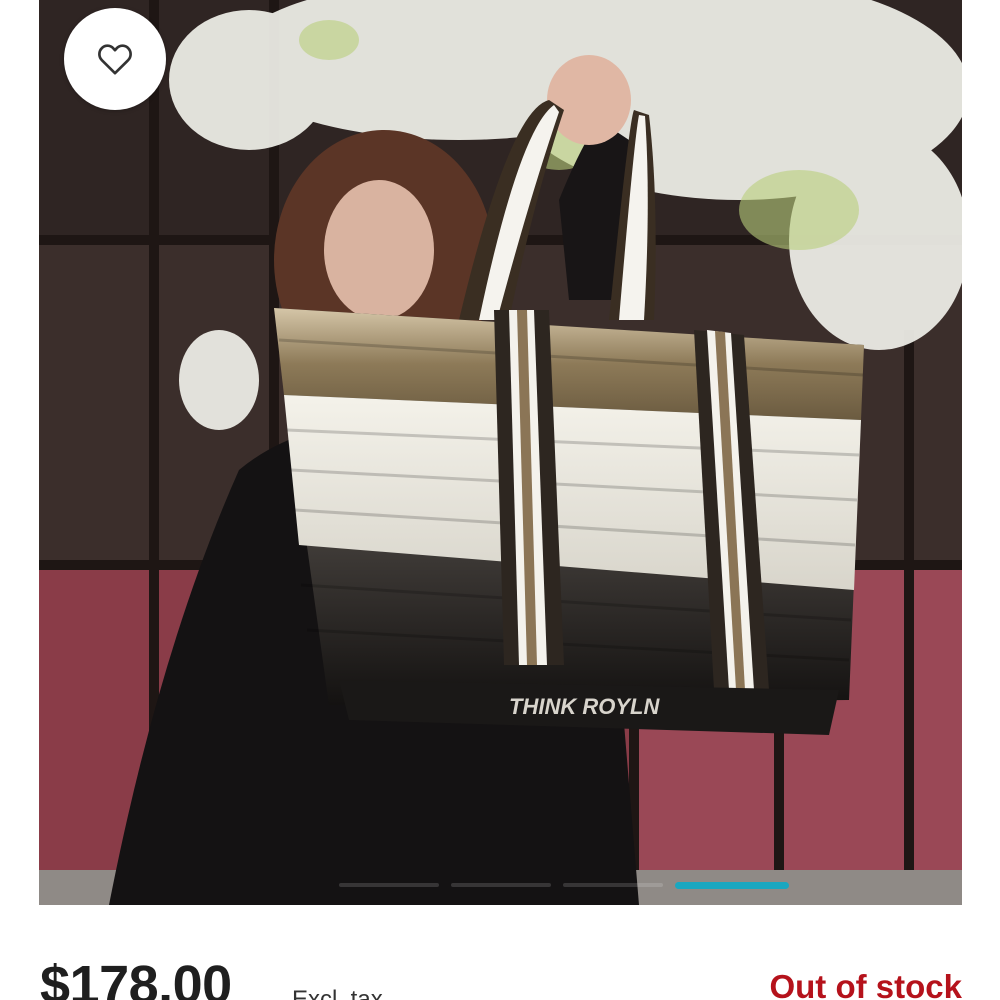  Describe the element at coordinates (501, 975) in the screenshot. I see `price-row: $178.00 Excl. tax Out of stock` at that location.